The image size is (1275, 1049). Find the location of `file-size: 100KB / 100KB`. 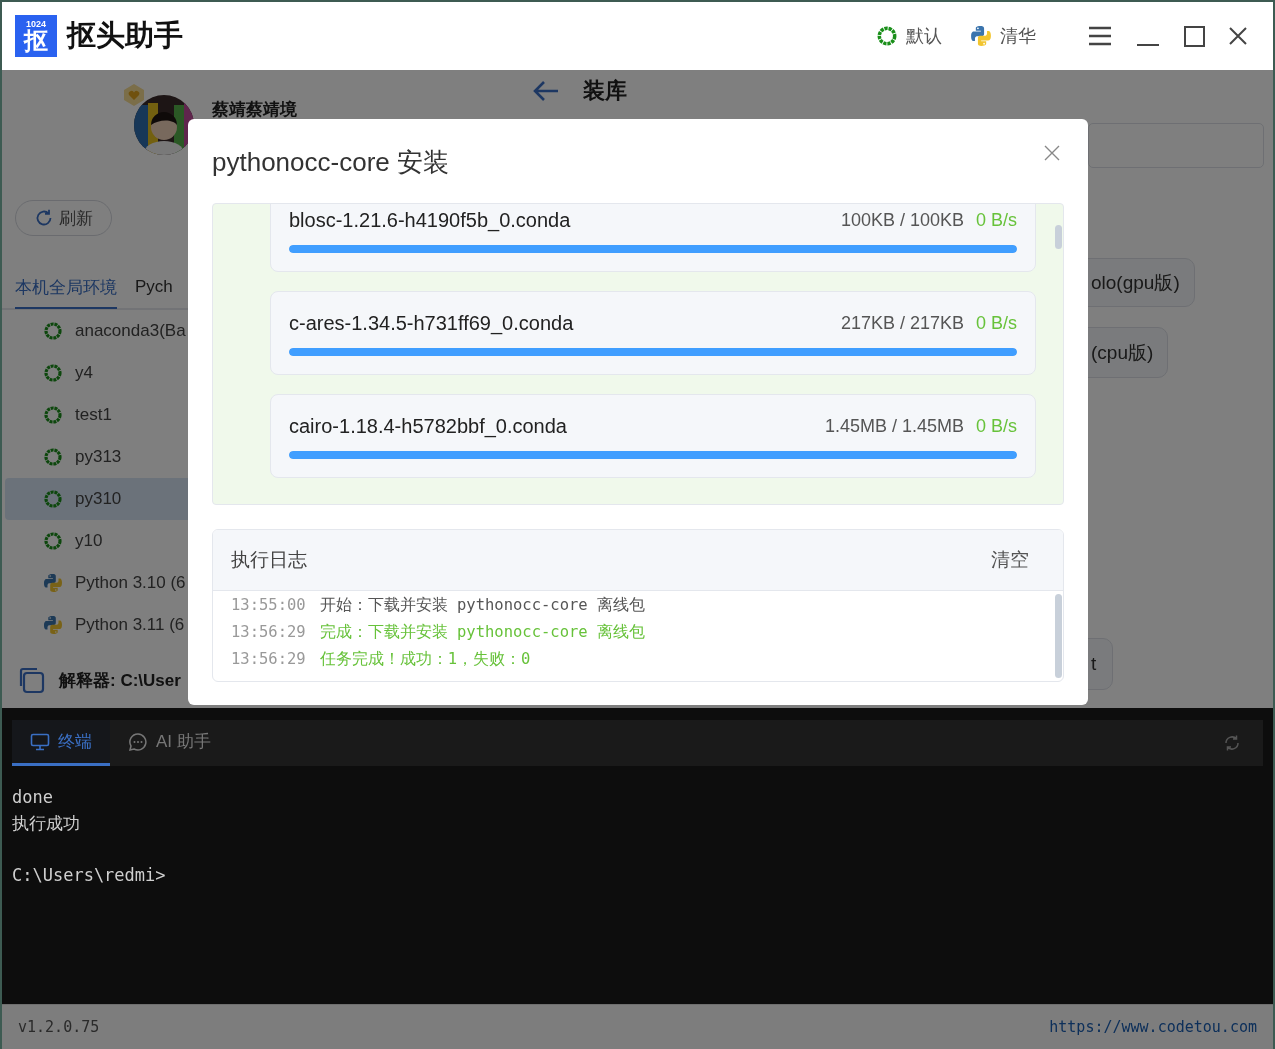

file-size: 100KB / 100KB is located at coordinates (902, 220).